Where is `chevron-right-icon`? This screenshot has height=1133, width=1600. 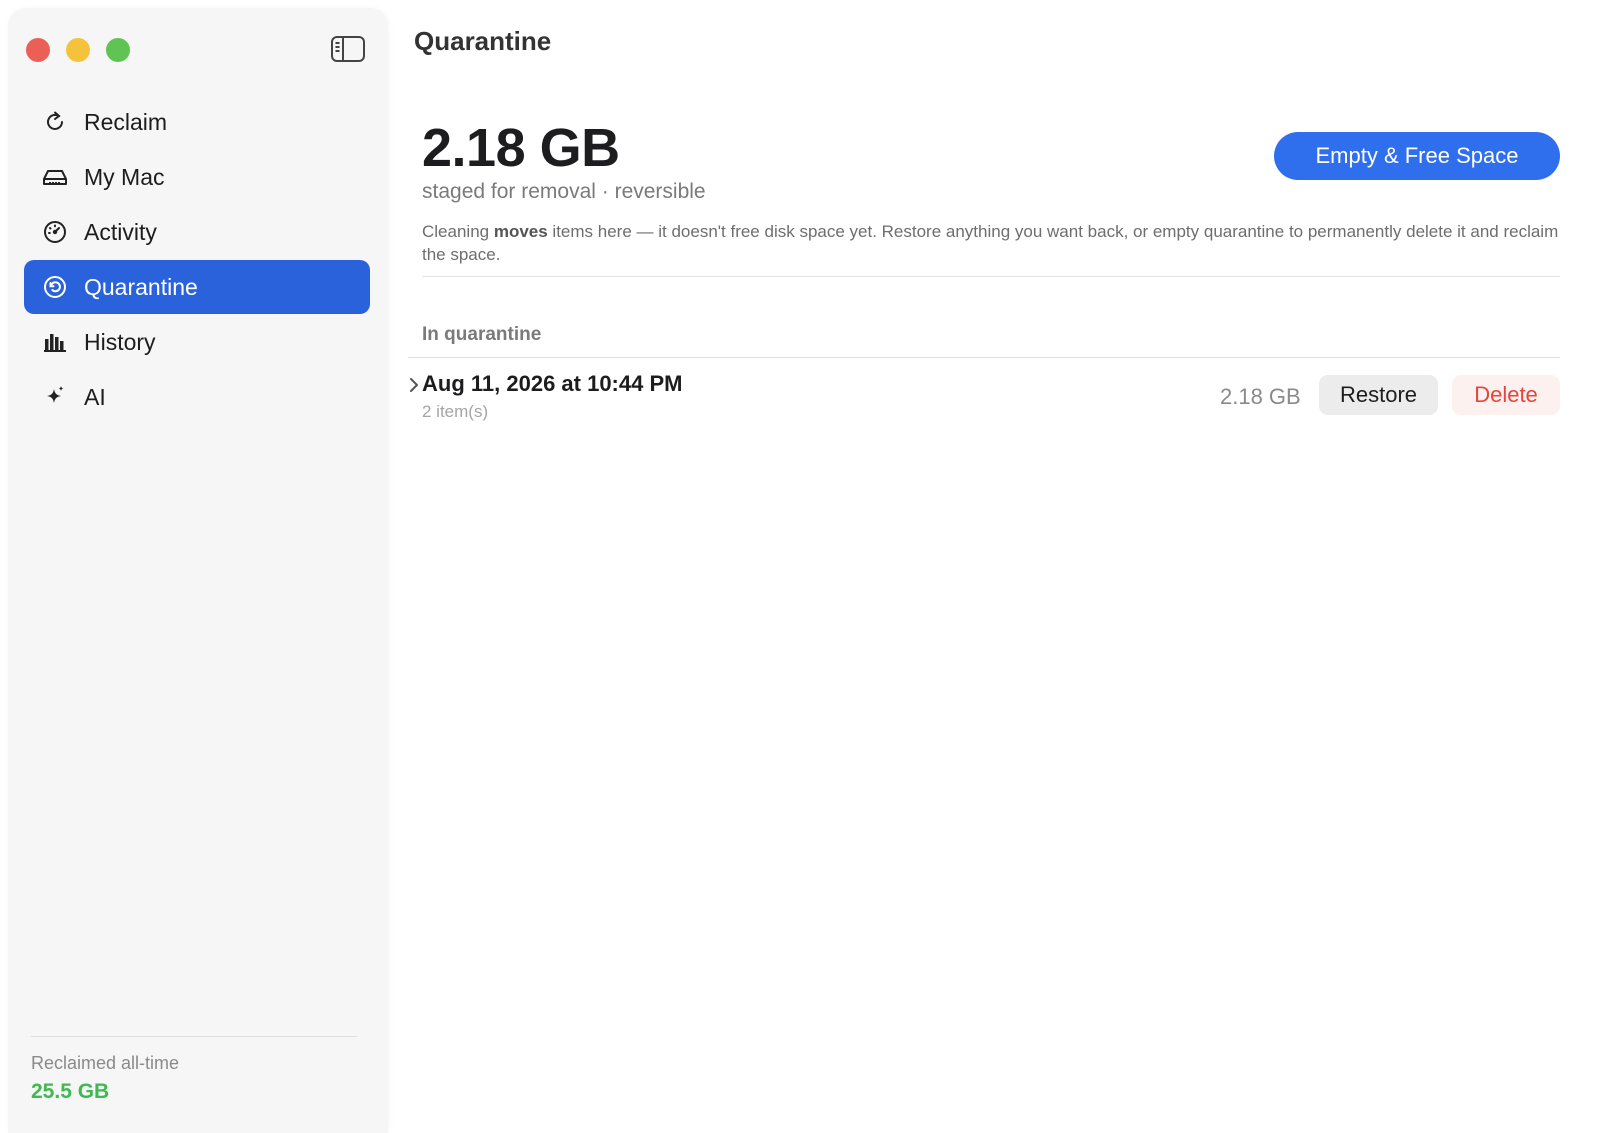
chevron-right-icon is located at coordinates (414, 385).